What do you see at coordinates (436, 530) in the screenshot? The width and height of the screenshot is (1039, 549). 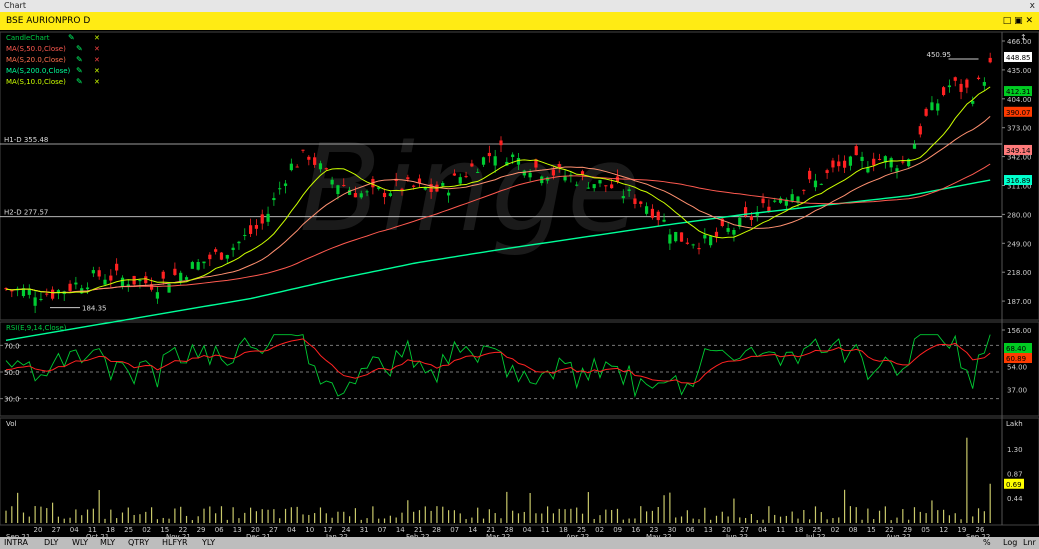 I see `x-day-tick: 28` at bounding box center [436, 530].